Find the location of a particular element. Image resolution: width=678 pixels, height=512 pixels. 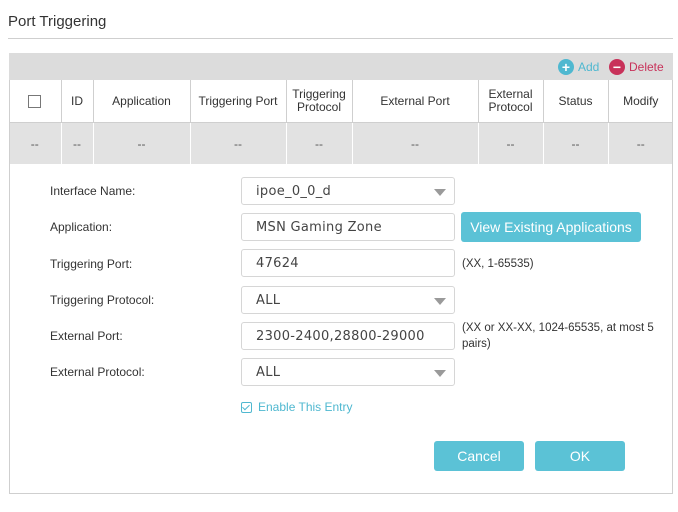

external-protocol-value: ALL is located at coordinates (268, 372).